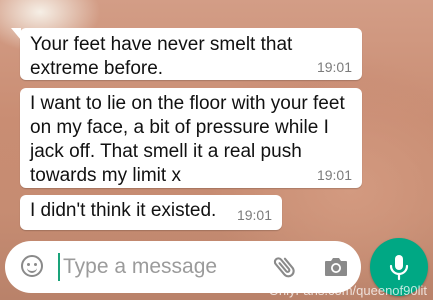 Image resolution: width=433 pixels, height=300 pixels. What do you see at coordinates (285, 267) in the screenshot?
I see `attach-paperclip-icon` at bounding box center [285, 267].